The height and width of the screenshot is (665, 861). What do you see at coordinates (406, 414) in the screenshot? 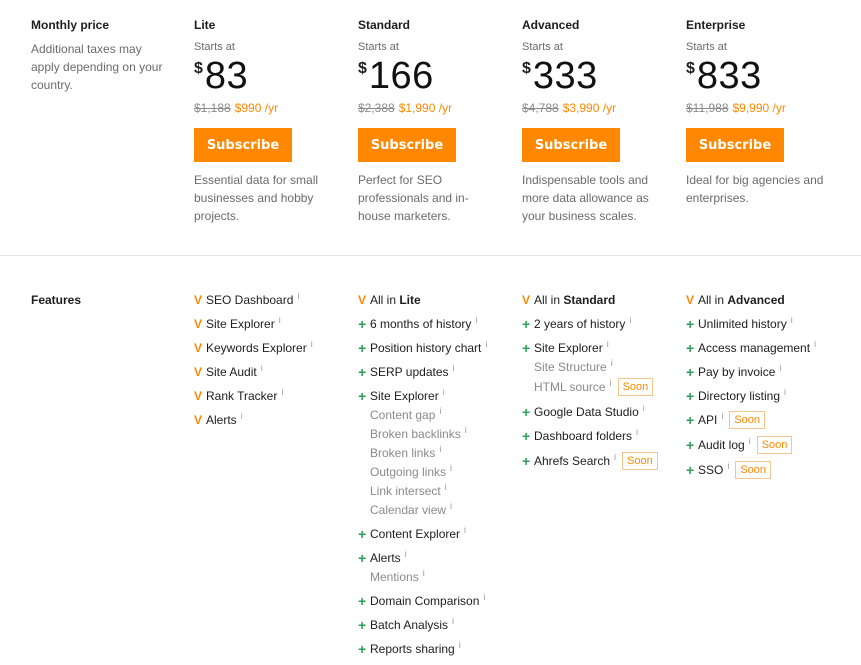
I see `sub-feature: Content gap i` at bounding box center [406, 414].